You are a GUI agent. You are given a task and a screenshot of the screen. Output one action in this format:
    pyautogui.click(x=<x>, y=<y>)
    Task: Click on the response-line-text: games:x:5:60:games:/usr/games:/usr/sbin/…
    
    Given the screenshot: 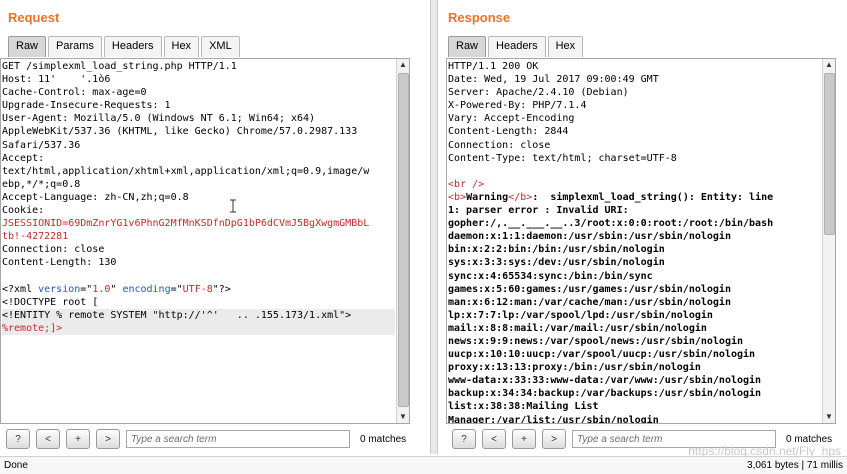 What is the action you would take?
    pyautogui.click(x=589, y=289)
    